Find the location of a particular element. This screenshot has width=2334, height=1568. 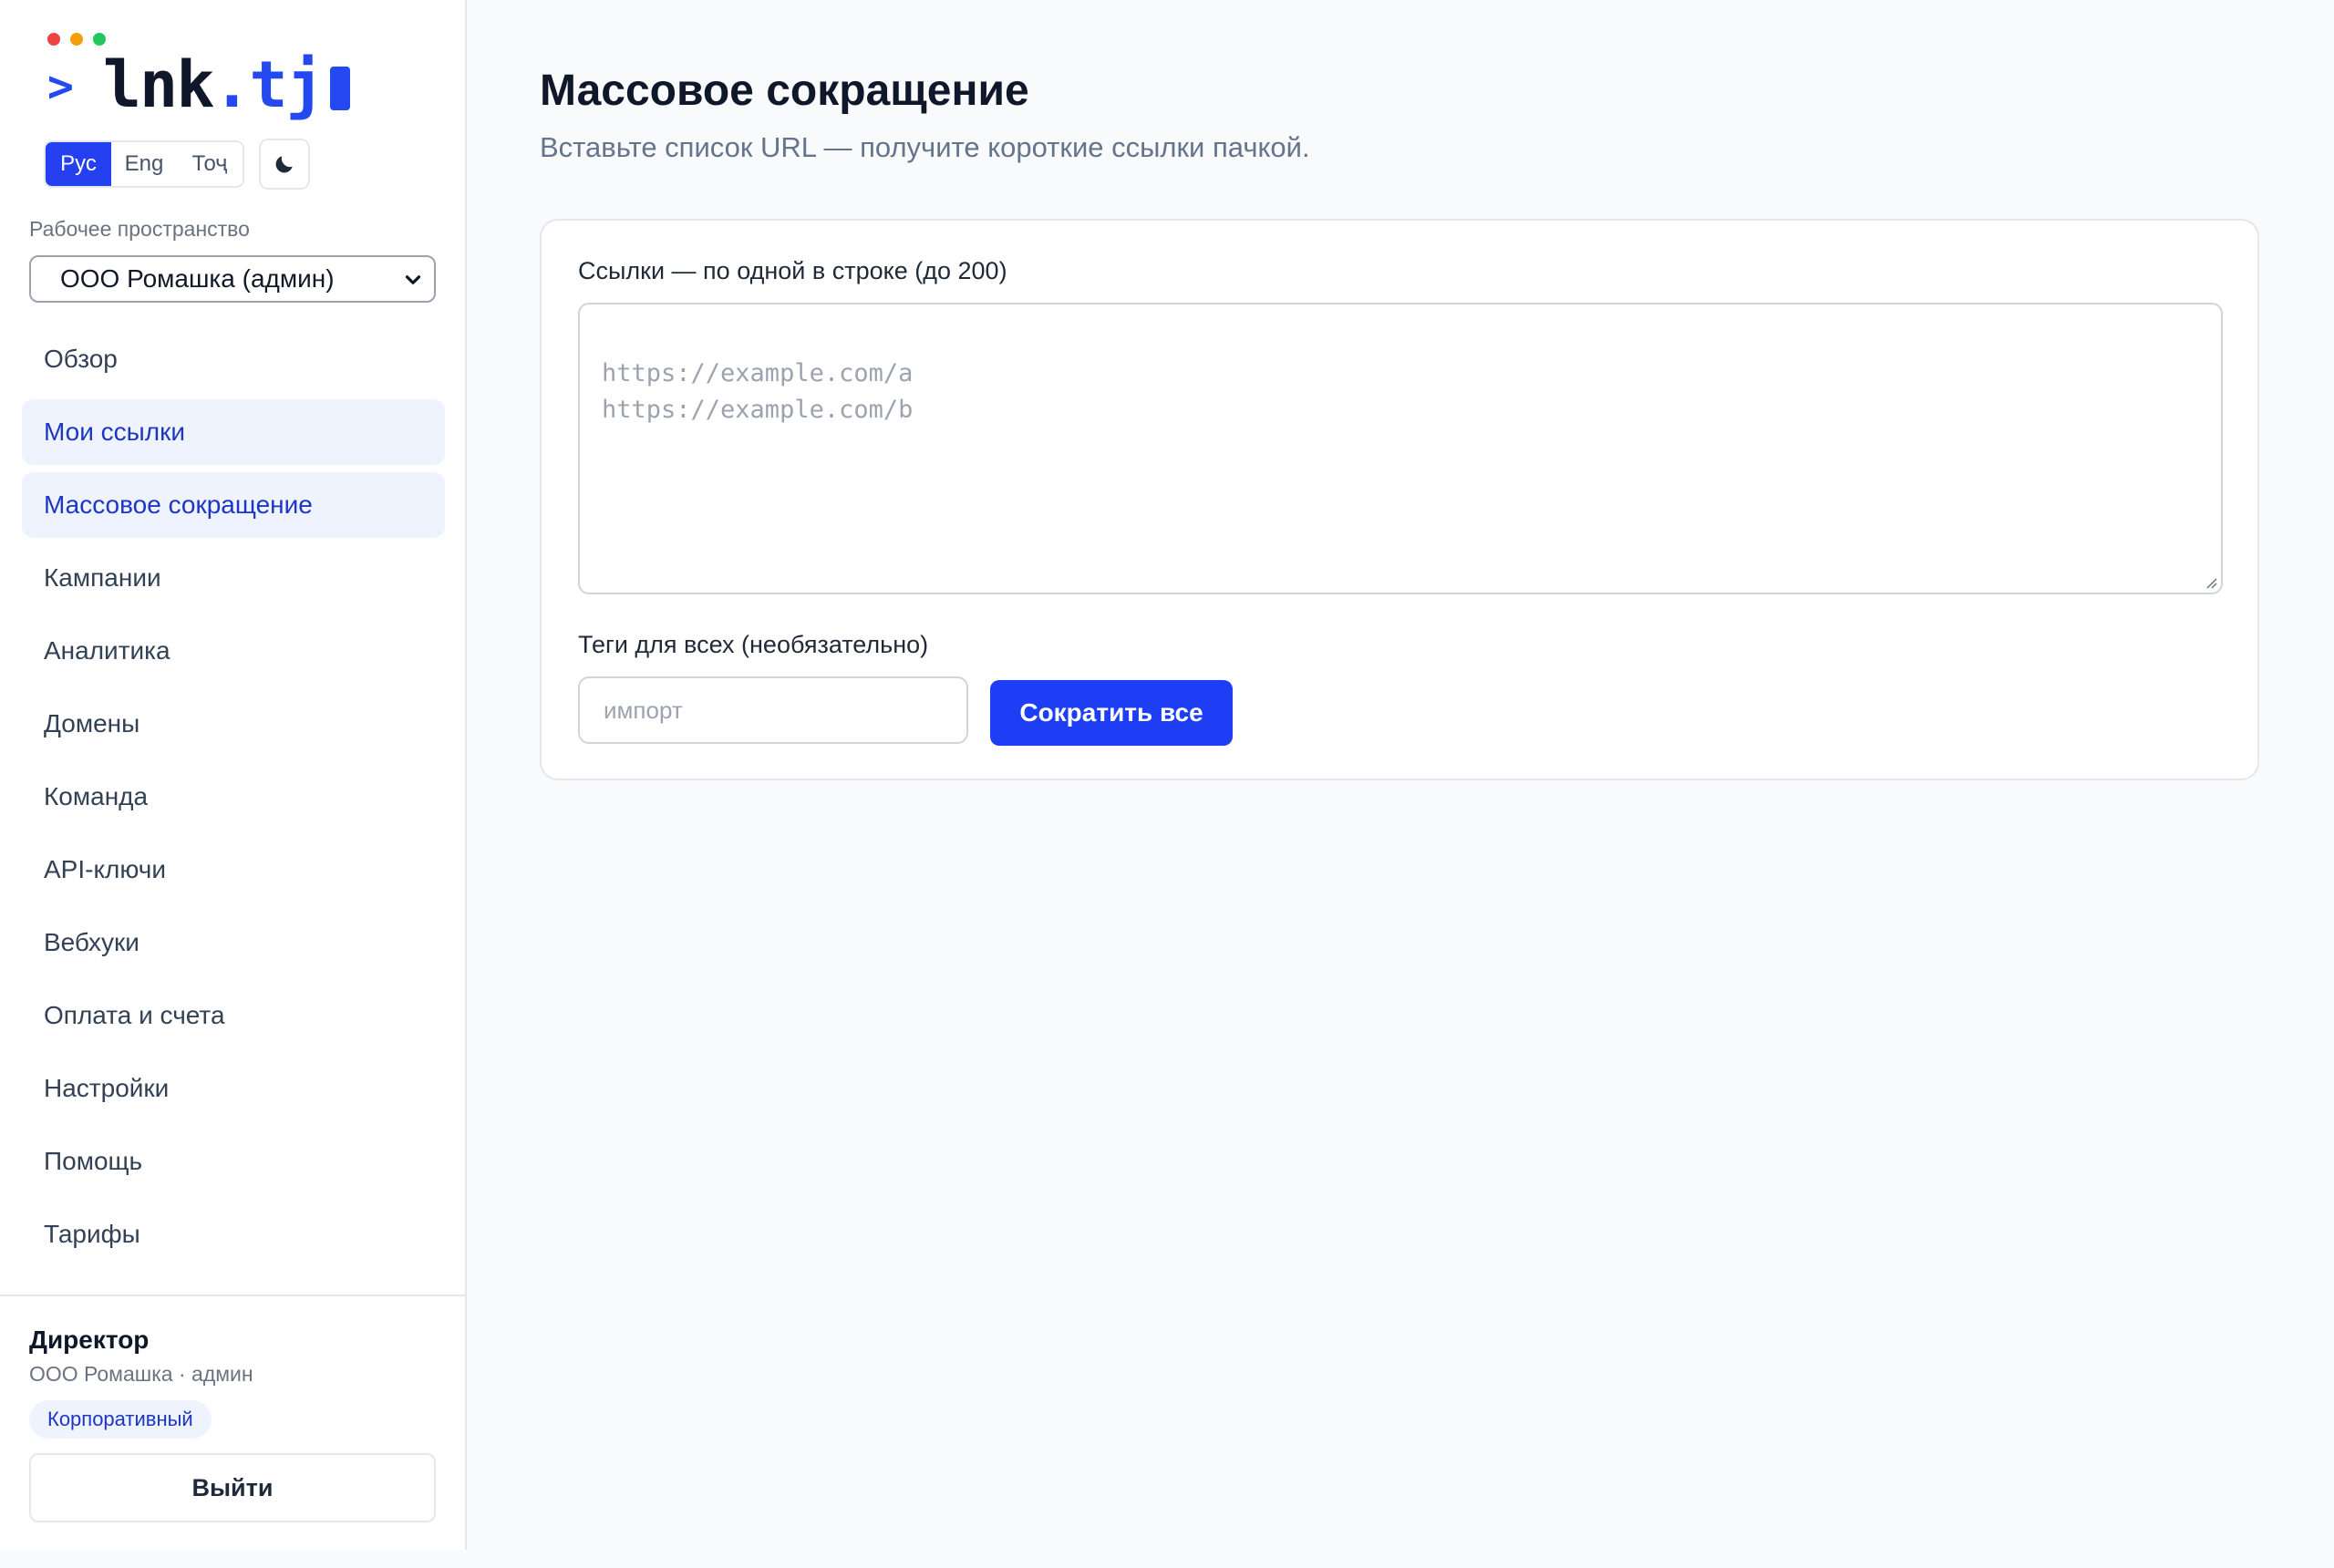

user-org: ООО Ромашка · админ is located at coordinates (141, 1374).